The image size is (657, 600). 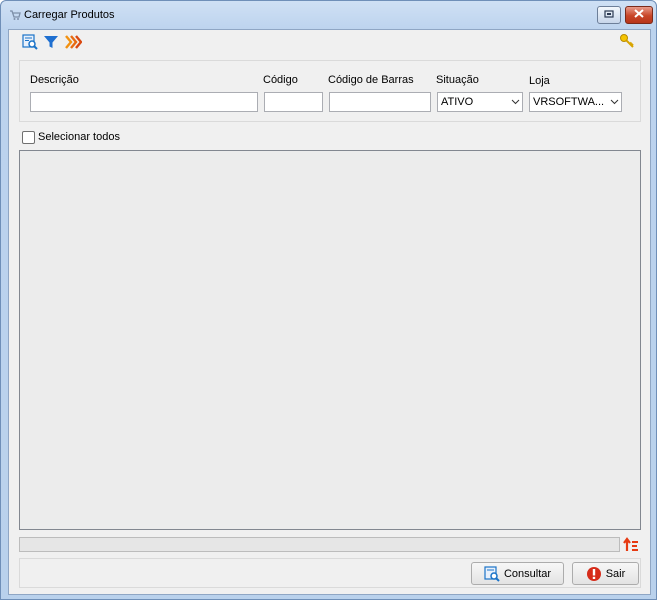 I want to click on select-all-checkbox: Selecionar todos, so click(x=71, y=137).